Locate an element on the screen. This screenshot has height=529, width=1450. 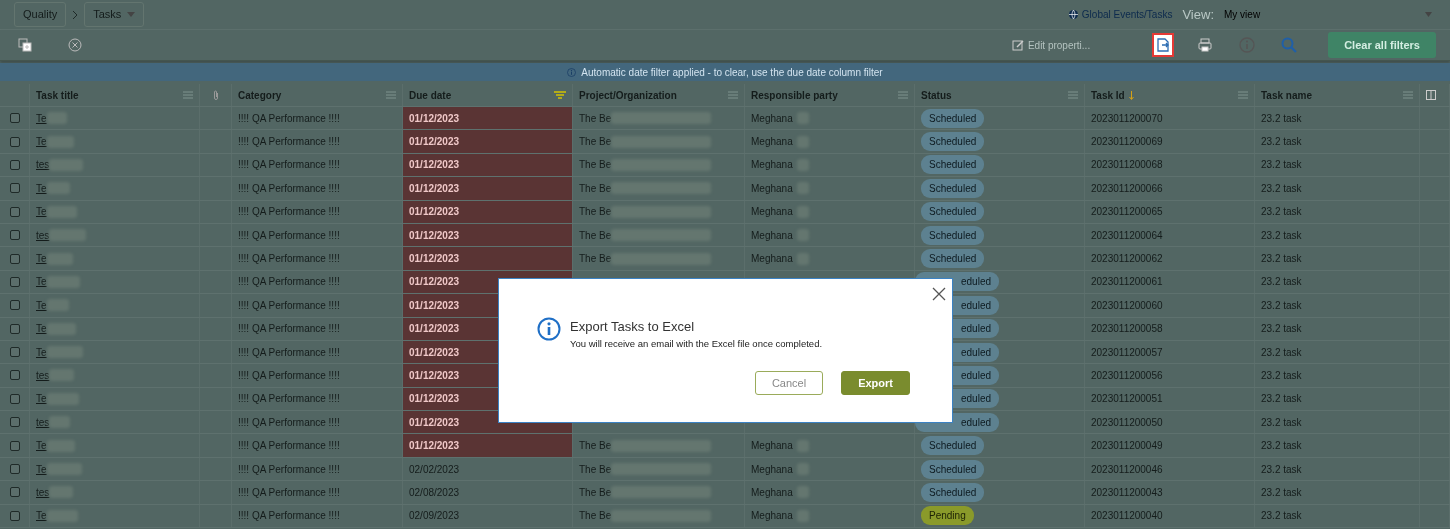
task-id-text: 2023011200040 is located at coordinates (1127, 516).